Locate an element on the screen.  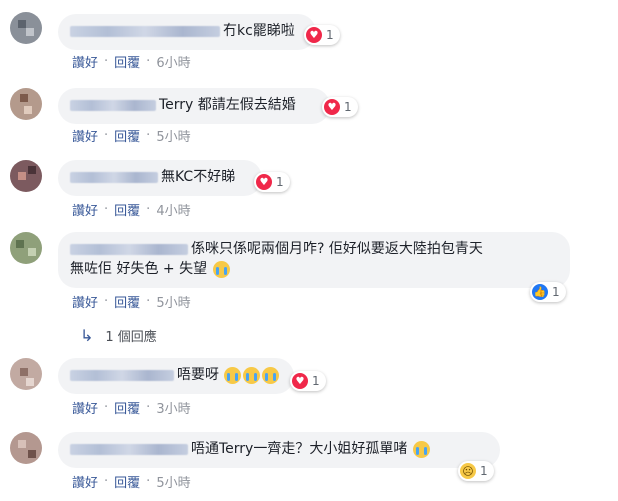
comment-bubble: 冇kc罷睇啦 is located at coordinates (187, 32).